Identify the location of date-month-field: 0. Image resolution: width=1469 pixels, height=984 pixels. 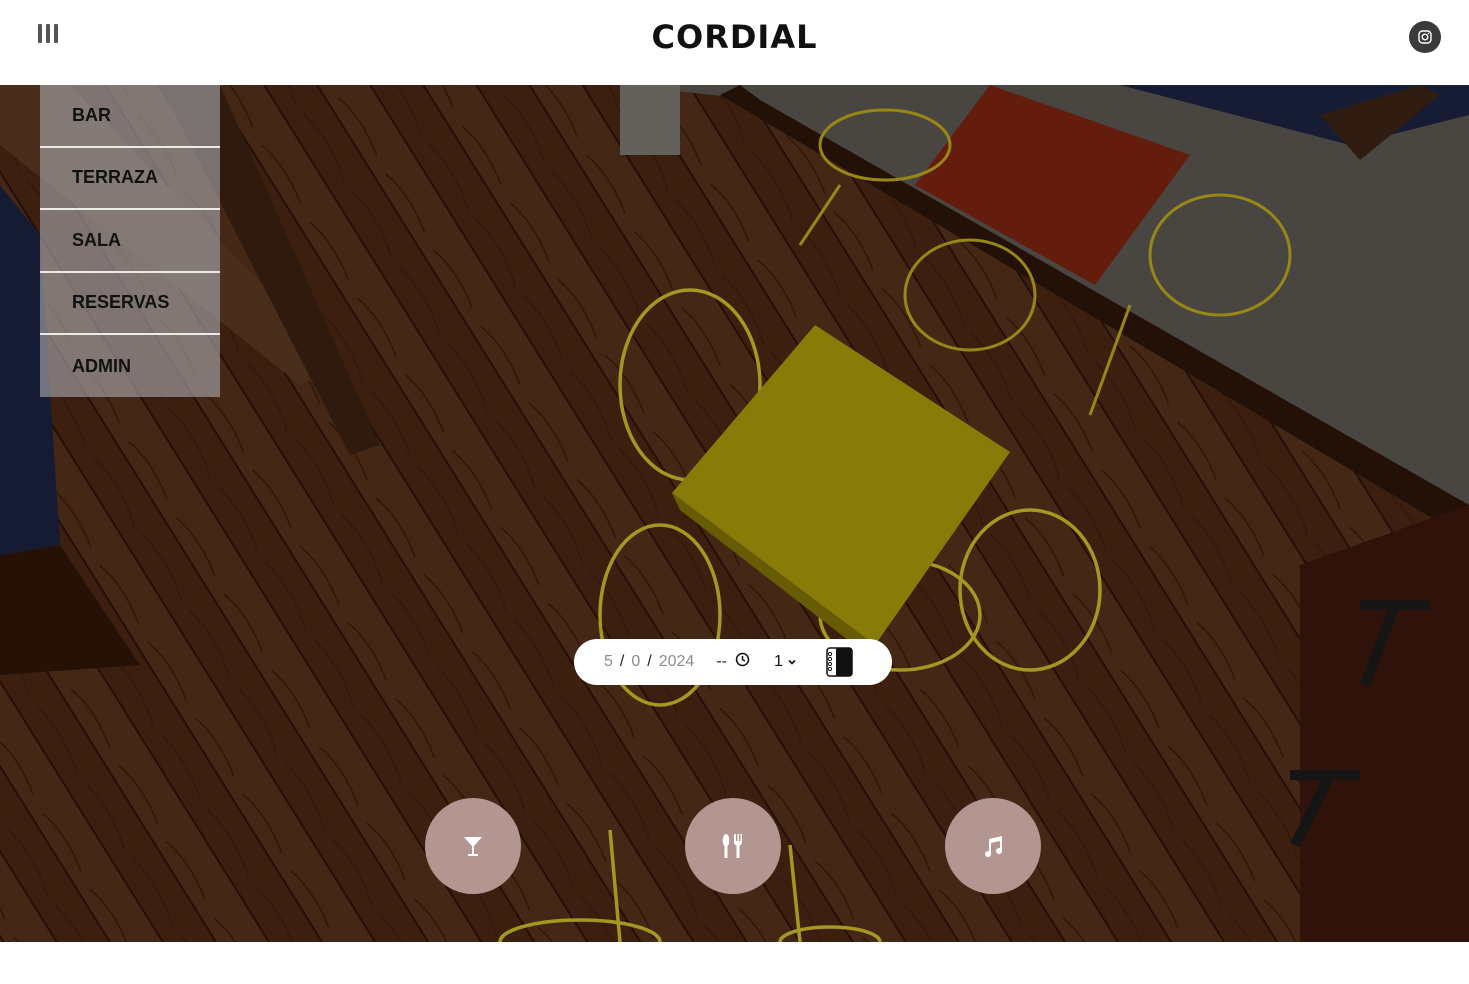
(635, 662).